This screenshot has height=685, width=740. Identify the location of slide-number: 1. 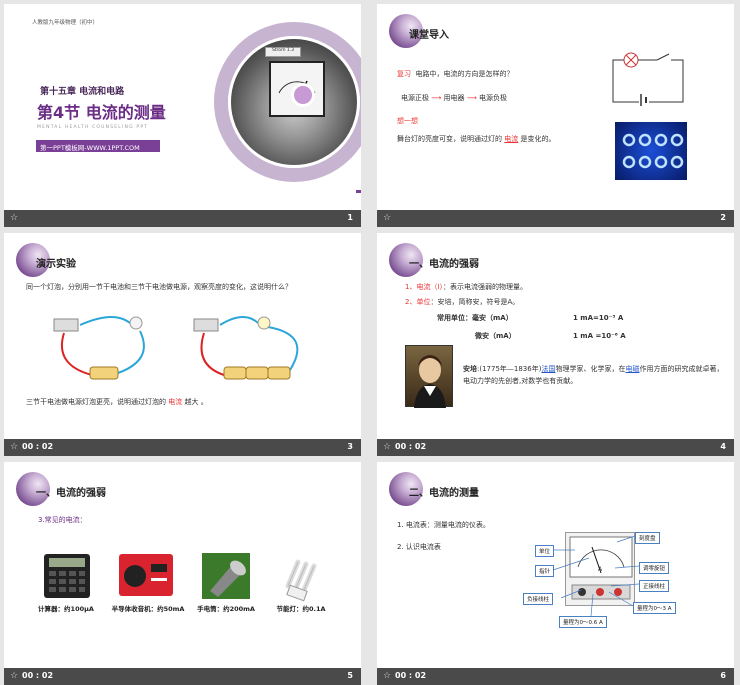
(350, 217).